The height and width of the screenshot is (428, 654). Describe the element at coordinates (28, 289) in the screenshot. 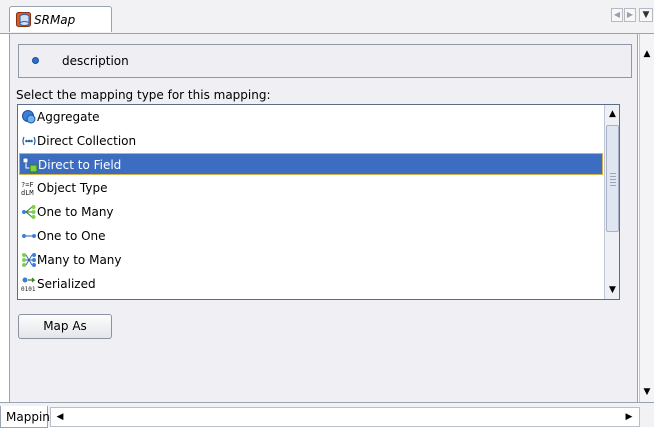

I see `svg-text: 0101` at that location.